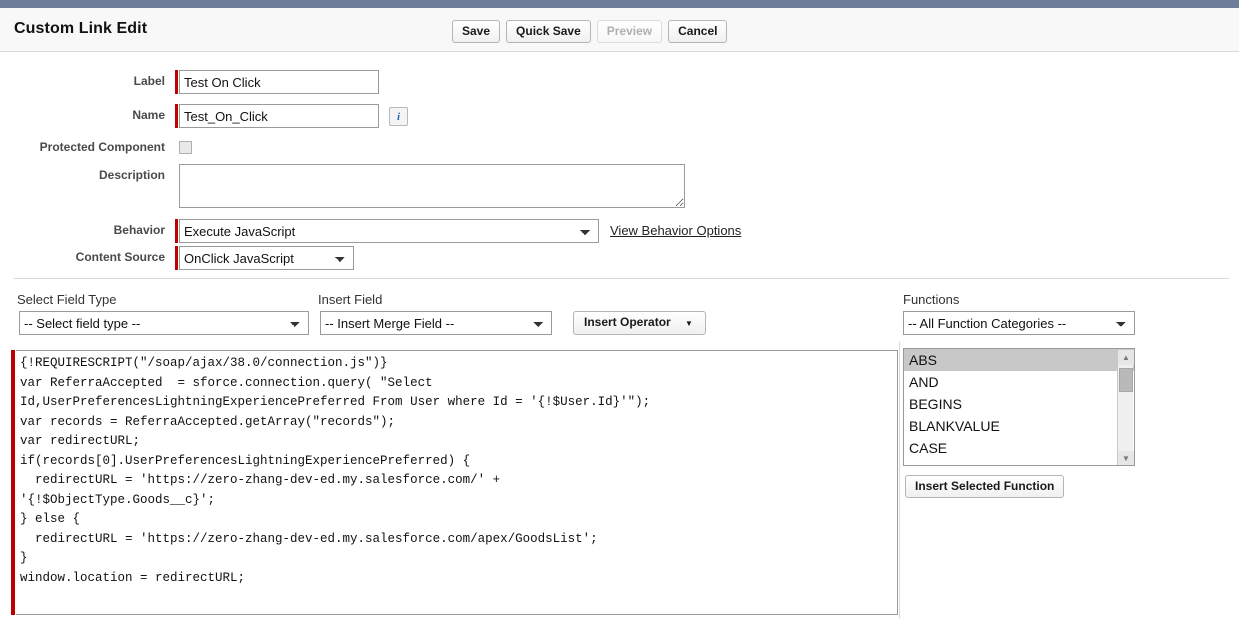 This screenshot has width=1239, height=618. Describe the element at coordinates (389, 231) in the screenshot. I see `behavior-select: Execute JavaScript` at that location.